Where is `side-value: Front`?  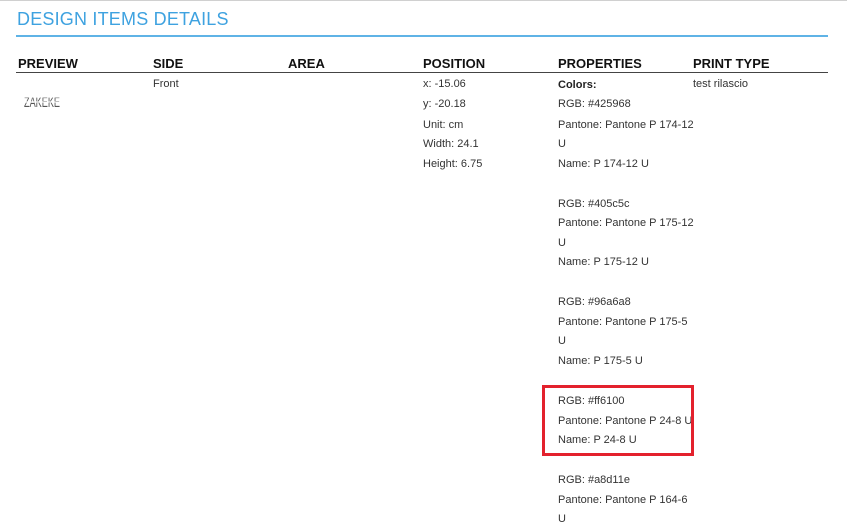
side-value: Front is located at coordinates (166, 84).